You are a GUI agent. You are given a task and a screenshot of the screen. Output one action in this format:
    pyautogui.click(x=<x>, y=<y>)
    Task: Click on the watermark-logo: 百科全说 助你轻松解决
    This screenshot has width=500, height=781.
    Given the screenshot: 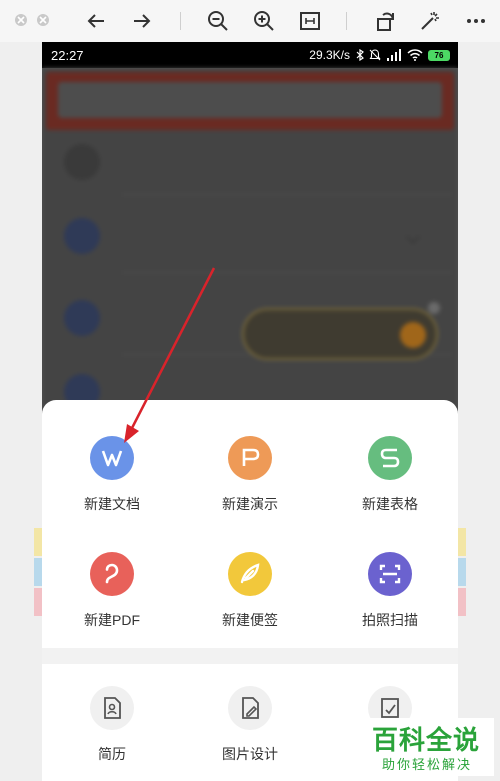 What is the action you would take?
    pyautogui.click(x=429, y=747)
    